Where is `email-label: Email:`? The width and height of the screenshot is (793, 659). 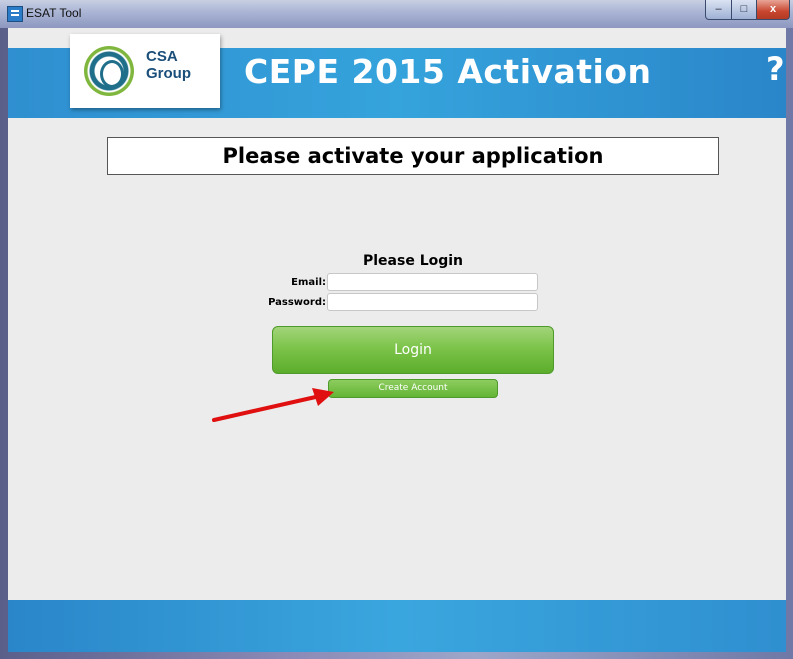 email-label: Email: is located at coordinates (308, 282).